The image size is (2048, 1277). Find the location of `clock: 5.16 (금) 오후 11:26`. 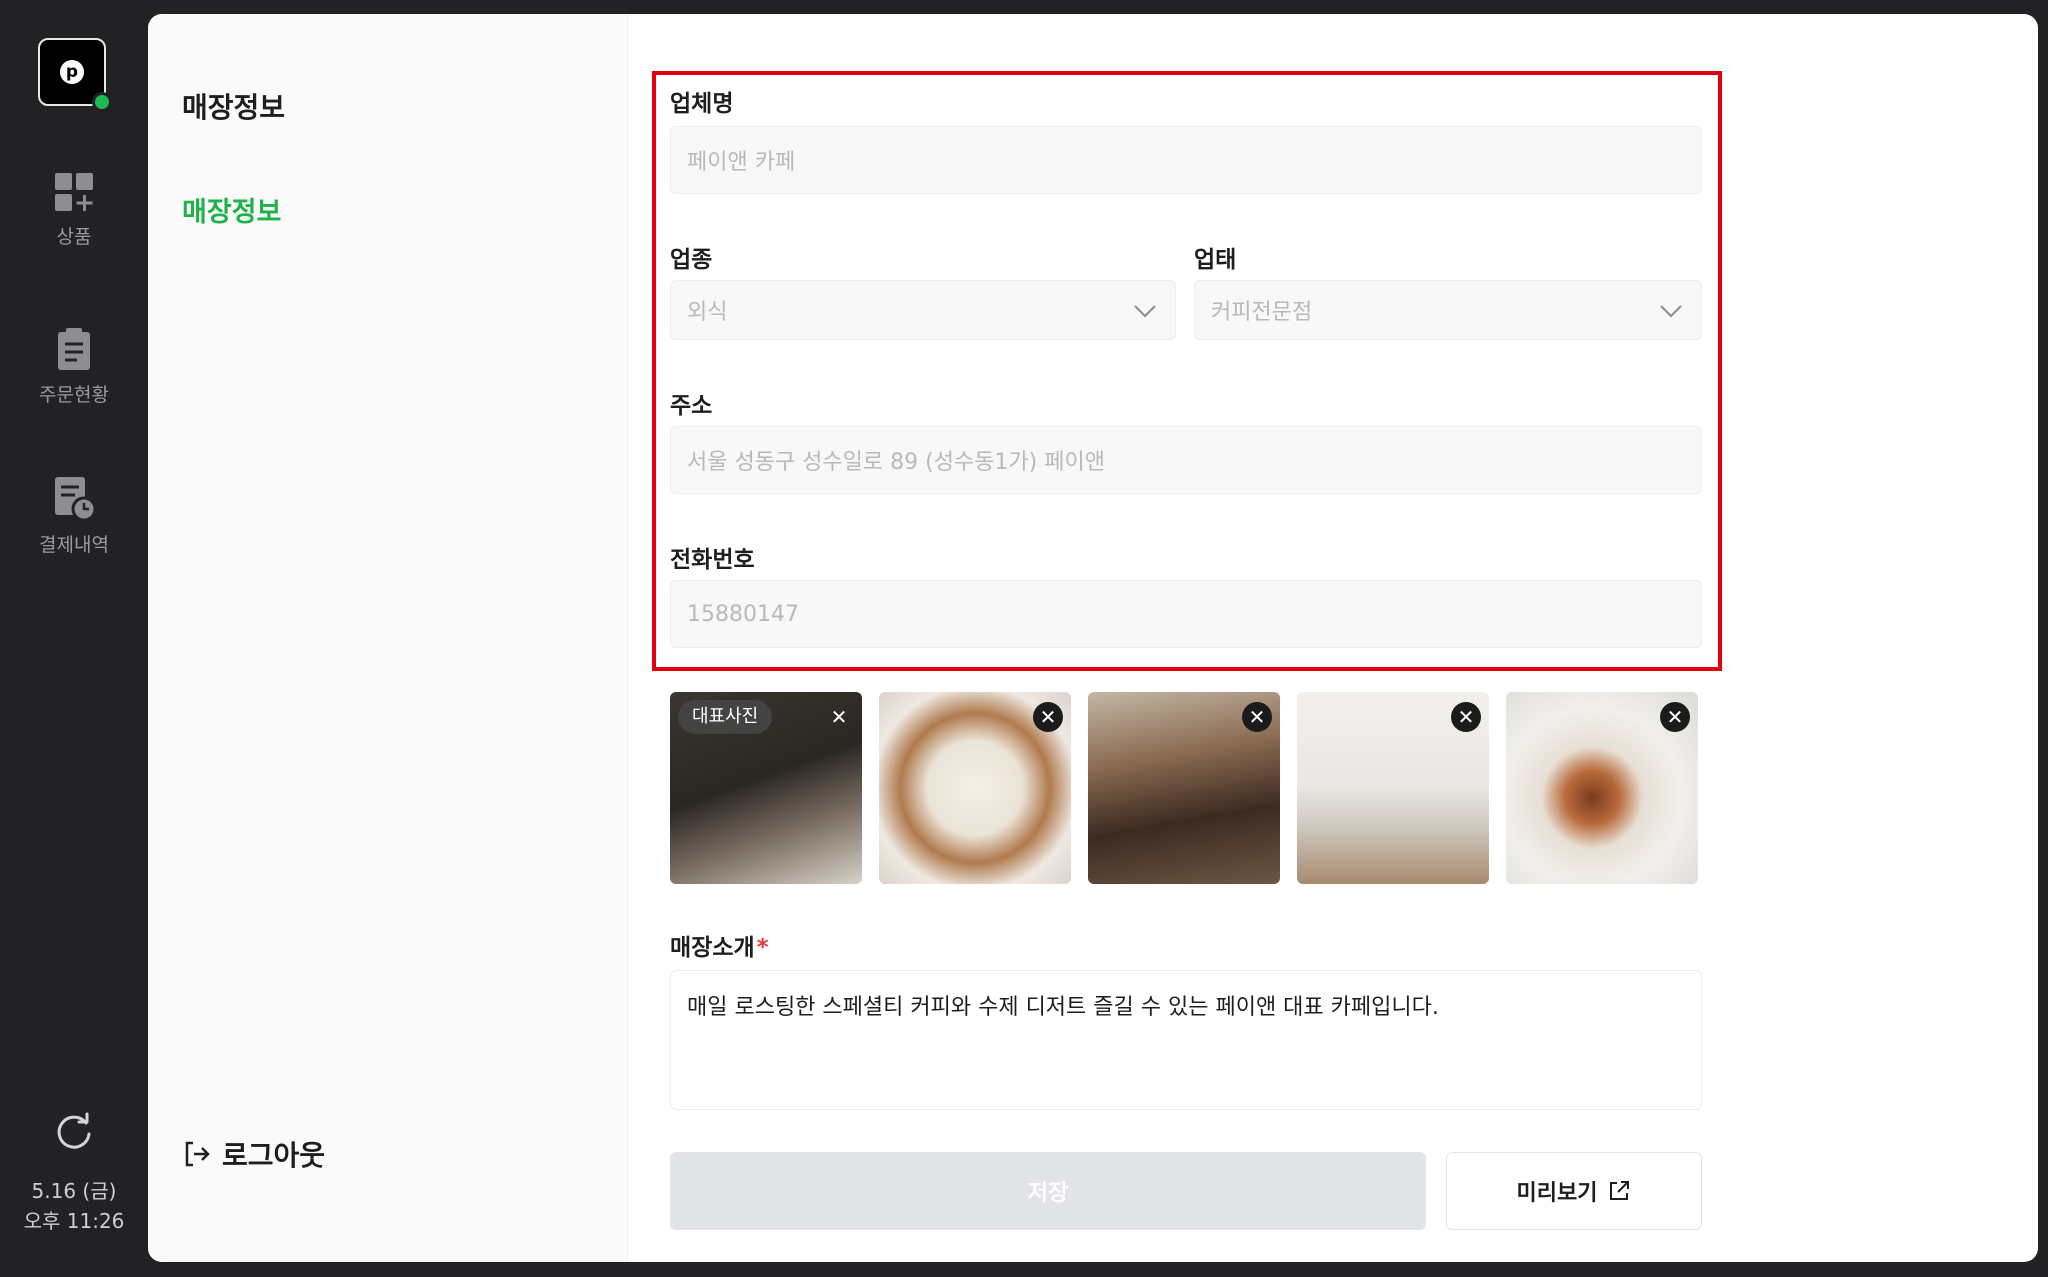

clock: 5.16 (금) 오후 11:26 is located at coordinates (74, 1206).